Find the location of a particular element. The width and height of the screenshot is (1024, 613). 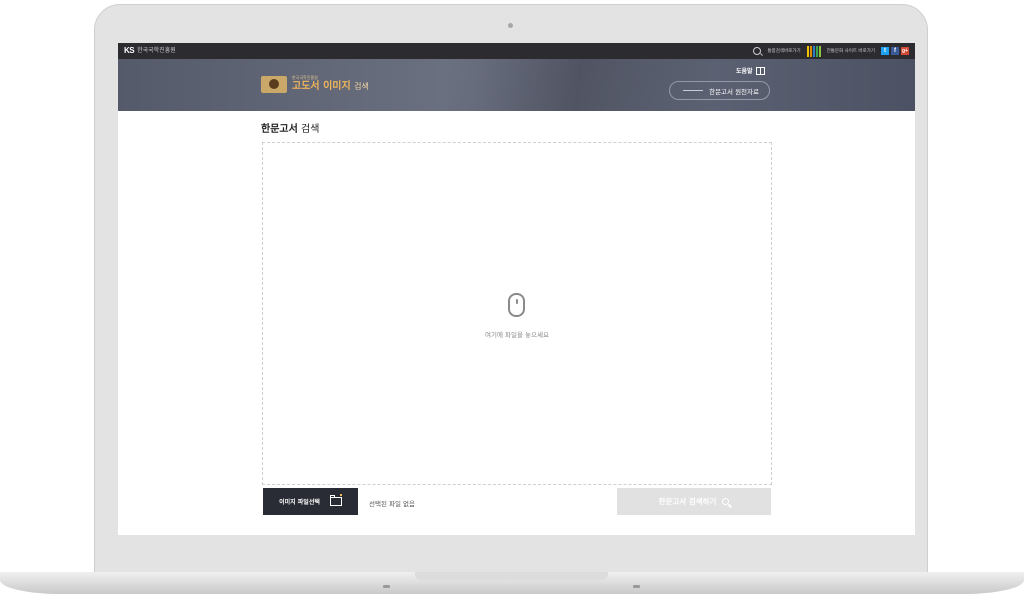

mouse-icon is located at coordinates (516, 305).